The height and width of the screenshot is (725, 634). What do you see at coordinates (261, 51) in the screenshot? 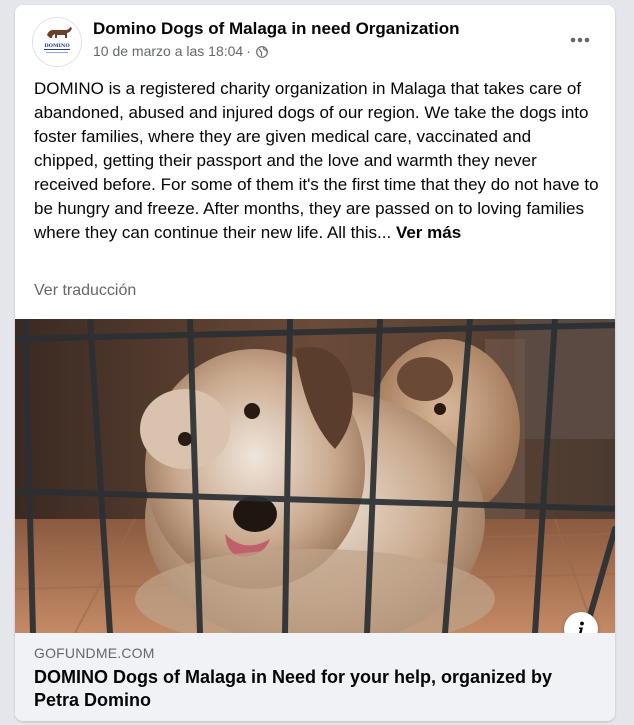
I see `globe-icon` at bounding box center [261, 51].